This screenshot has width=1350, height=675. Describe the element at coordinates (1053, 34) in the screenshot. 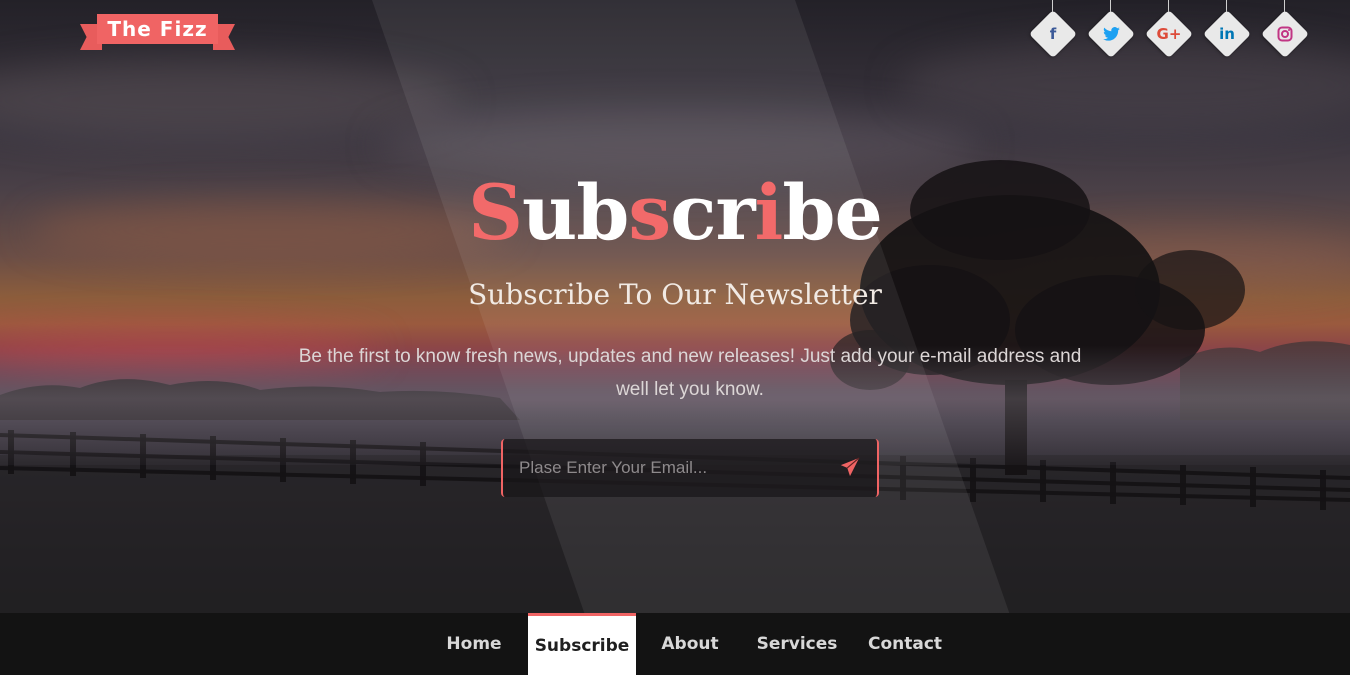

I see `facebook-icon: f` at that location.